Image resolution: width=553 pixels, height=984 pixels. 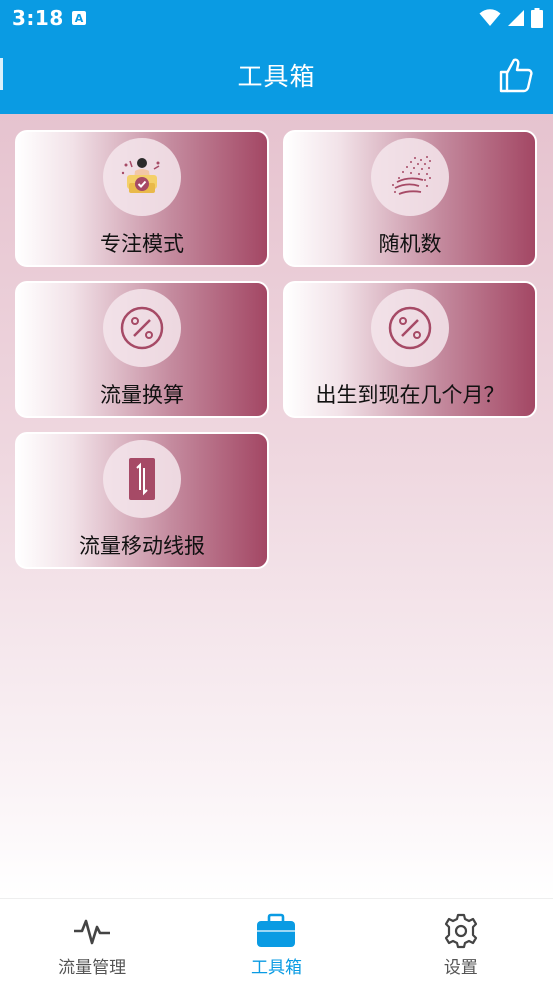 What do you see at coordinates (142, 546) in the screenshot?
I see `tool-label: 流量移动线报` at bounding box center [142, 546].